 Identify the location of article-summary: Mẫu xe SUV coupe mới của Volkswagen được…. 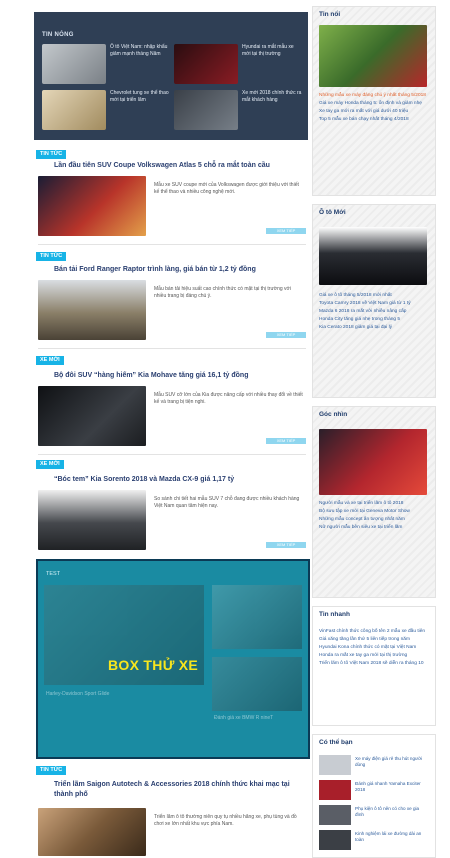
(226, 188).